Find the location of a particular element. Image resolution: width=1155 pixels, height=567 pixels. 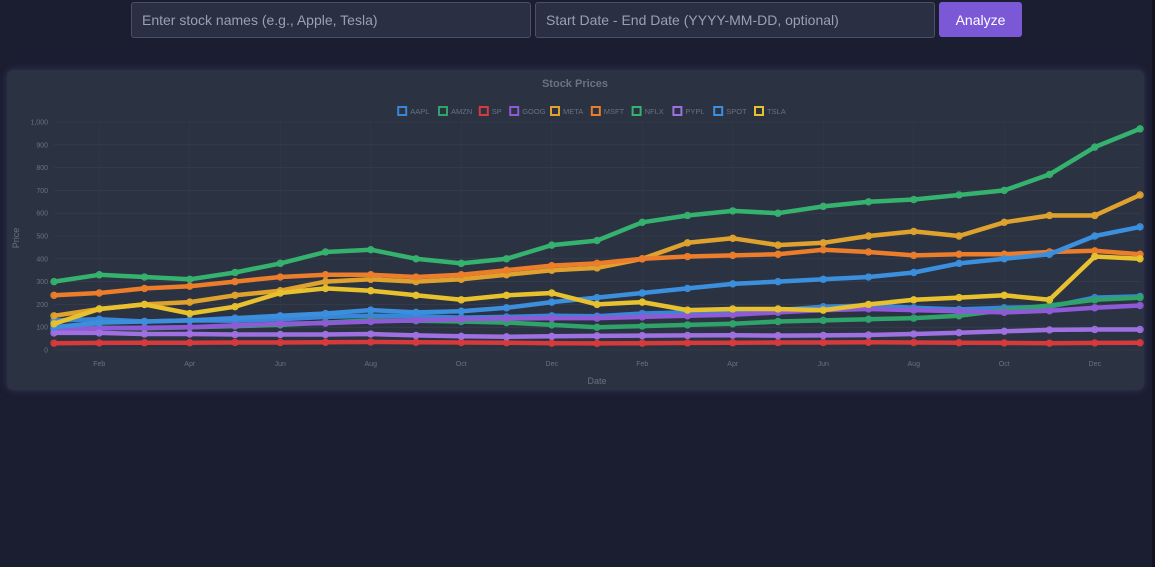

series-line-sp is located at coordinates (597, 342).